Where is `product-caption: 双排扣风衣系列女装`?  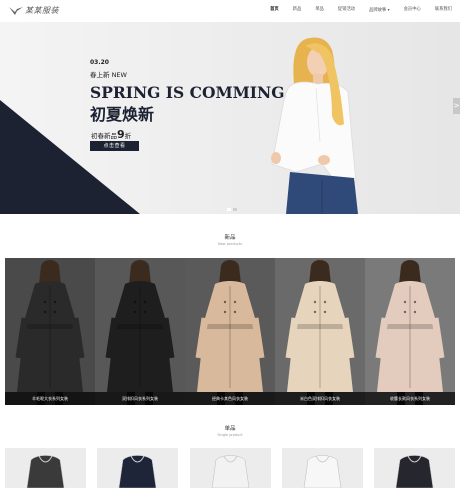
product-caption: 双排扣风衣系列女装 is located at coordinates (140, 398).